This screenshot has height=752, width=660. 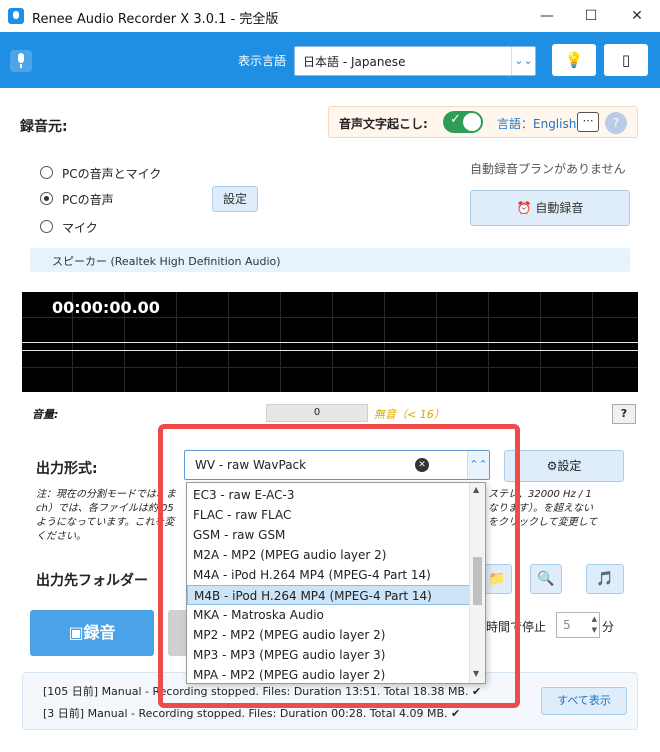 I want to click on language-value: 日本語 - Japanese, so click(x=354, y=62).